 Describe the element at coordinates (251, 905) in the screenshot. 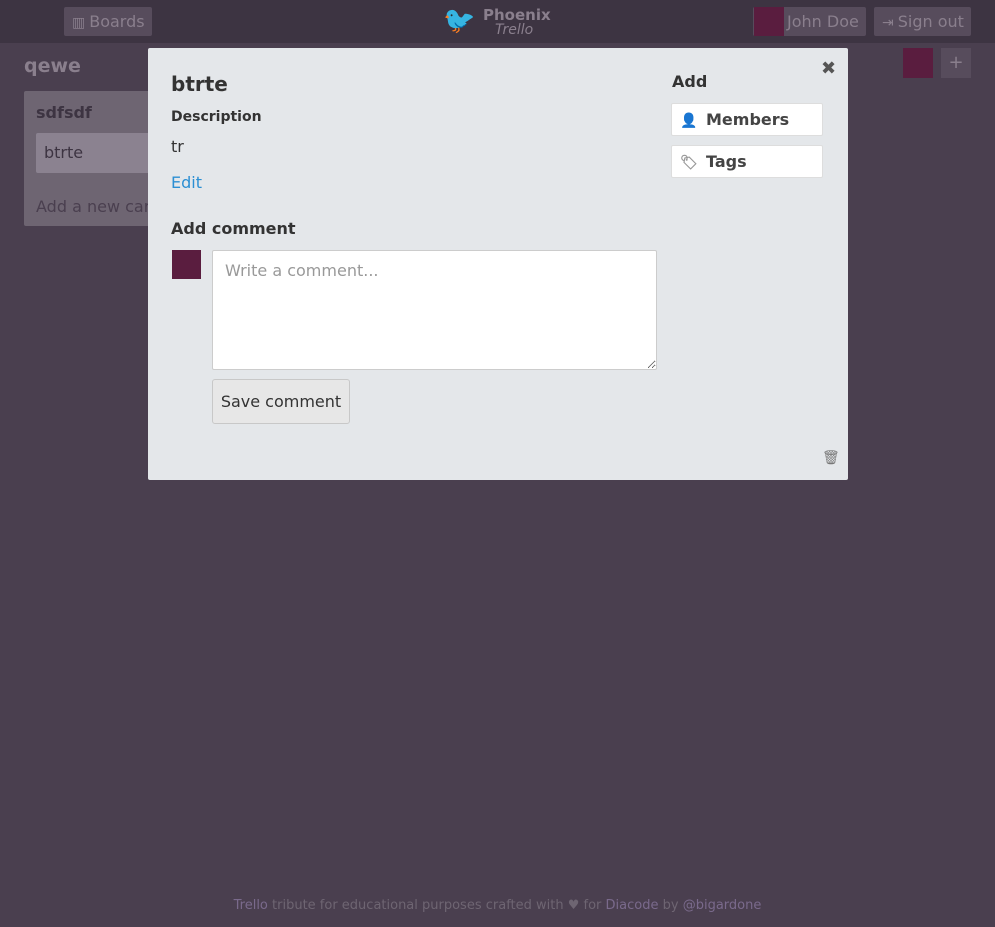

I see `footer-brand-link: Trello` at that location.